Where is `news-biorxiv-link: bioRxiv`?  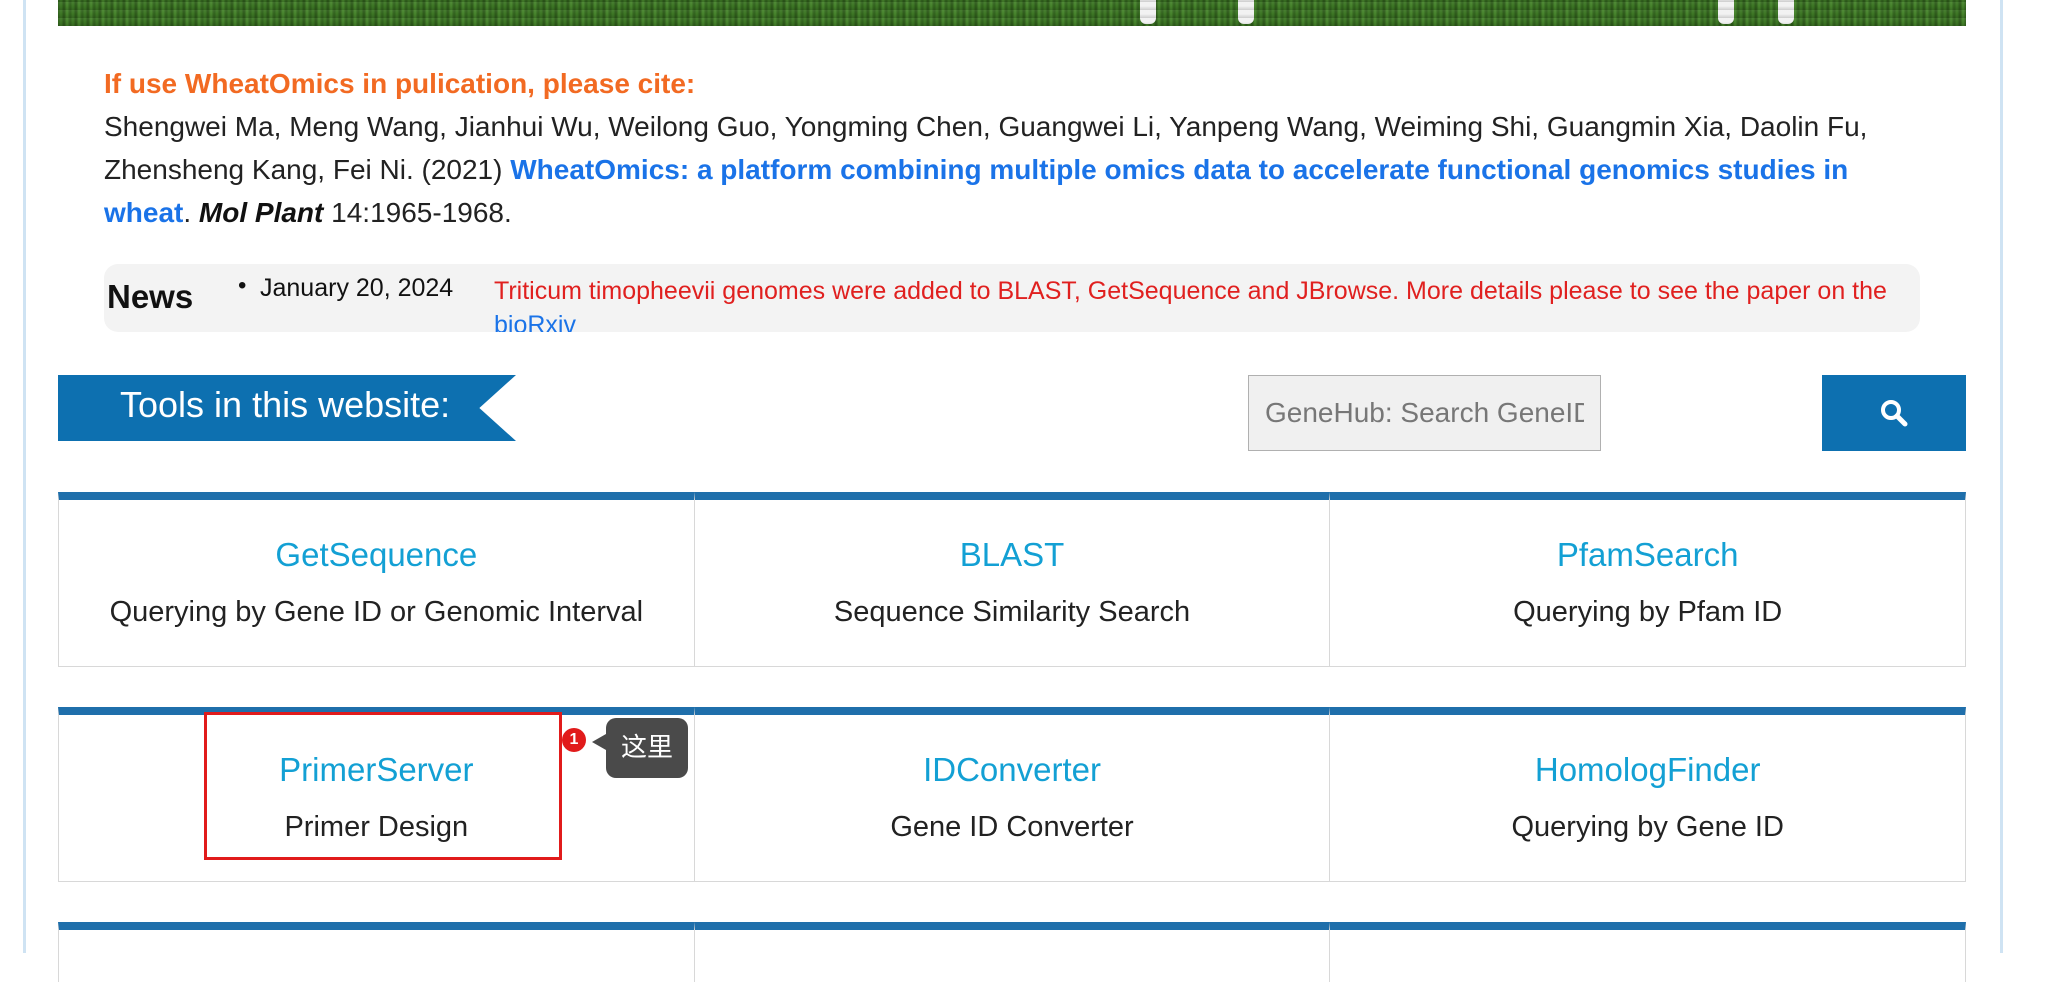 news-biorxiv-link: bioRxiv is located at coordinates (535, 321).